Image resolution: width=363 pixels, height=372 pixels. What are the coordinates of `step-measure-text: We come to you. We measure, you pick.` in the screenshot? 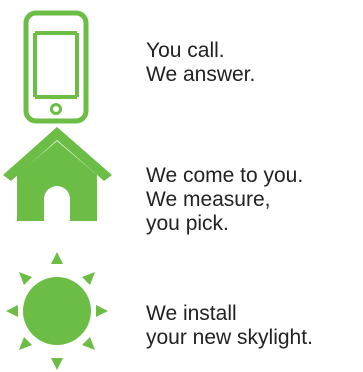 It's located at (224, 200).